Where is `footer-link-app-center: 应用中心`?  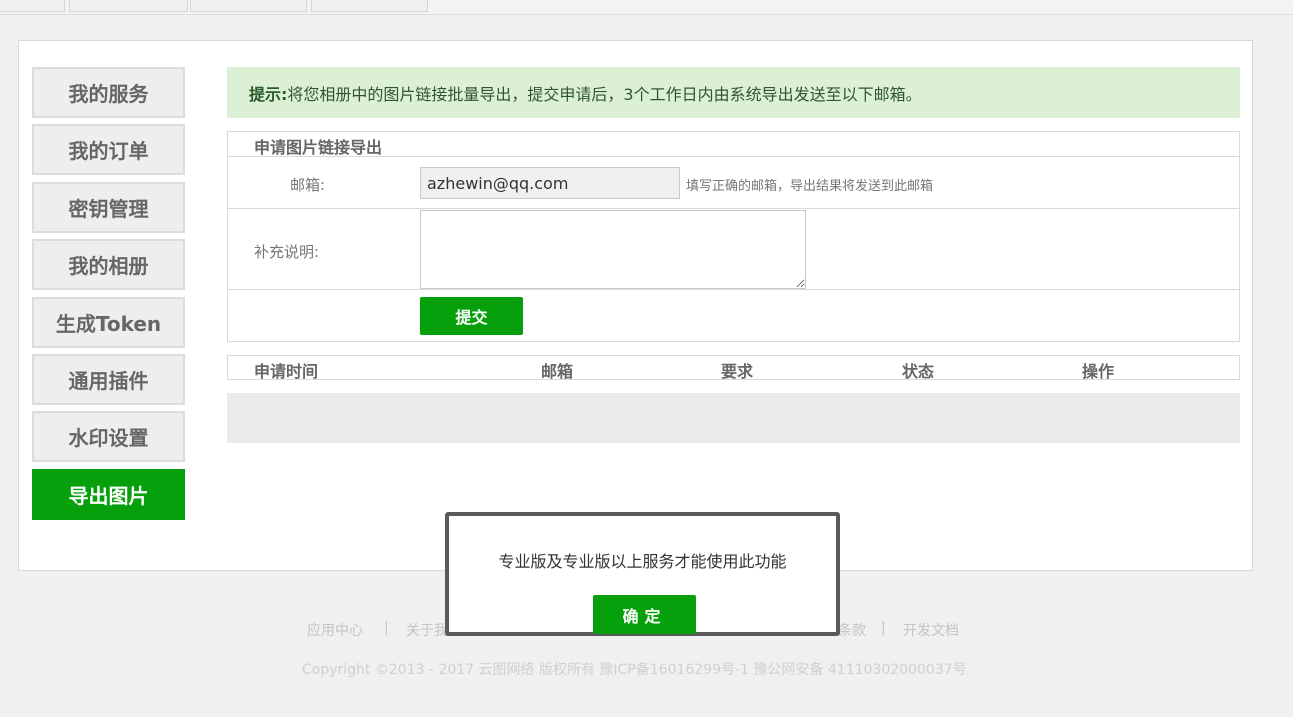
footer-link-app-center: 应用中心 is located at coordinates (335, 630).